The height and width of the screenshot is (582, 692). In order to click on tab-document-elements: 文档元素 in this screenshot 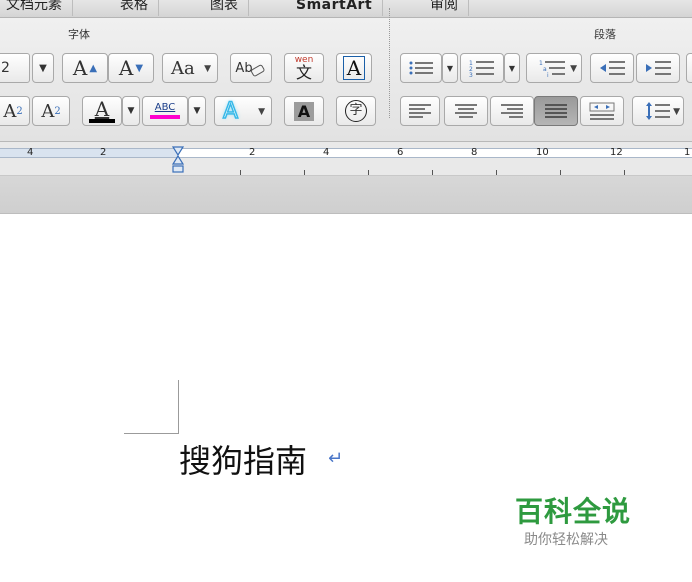, I will do `click(36, 8)`.